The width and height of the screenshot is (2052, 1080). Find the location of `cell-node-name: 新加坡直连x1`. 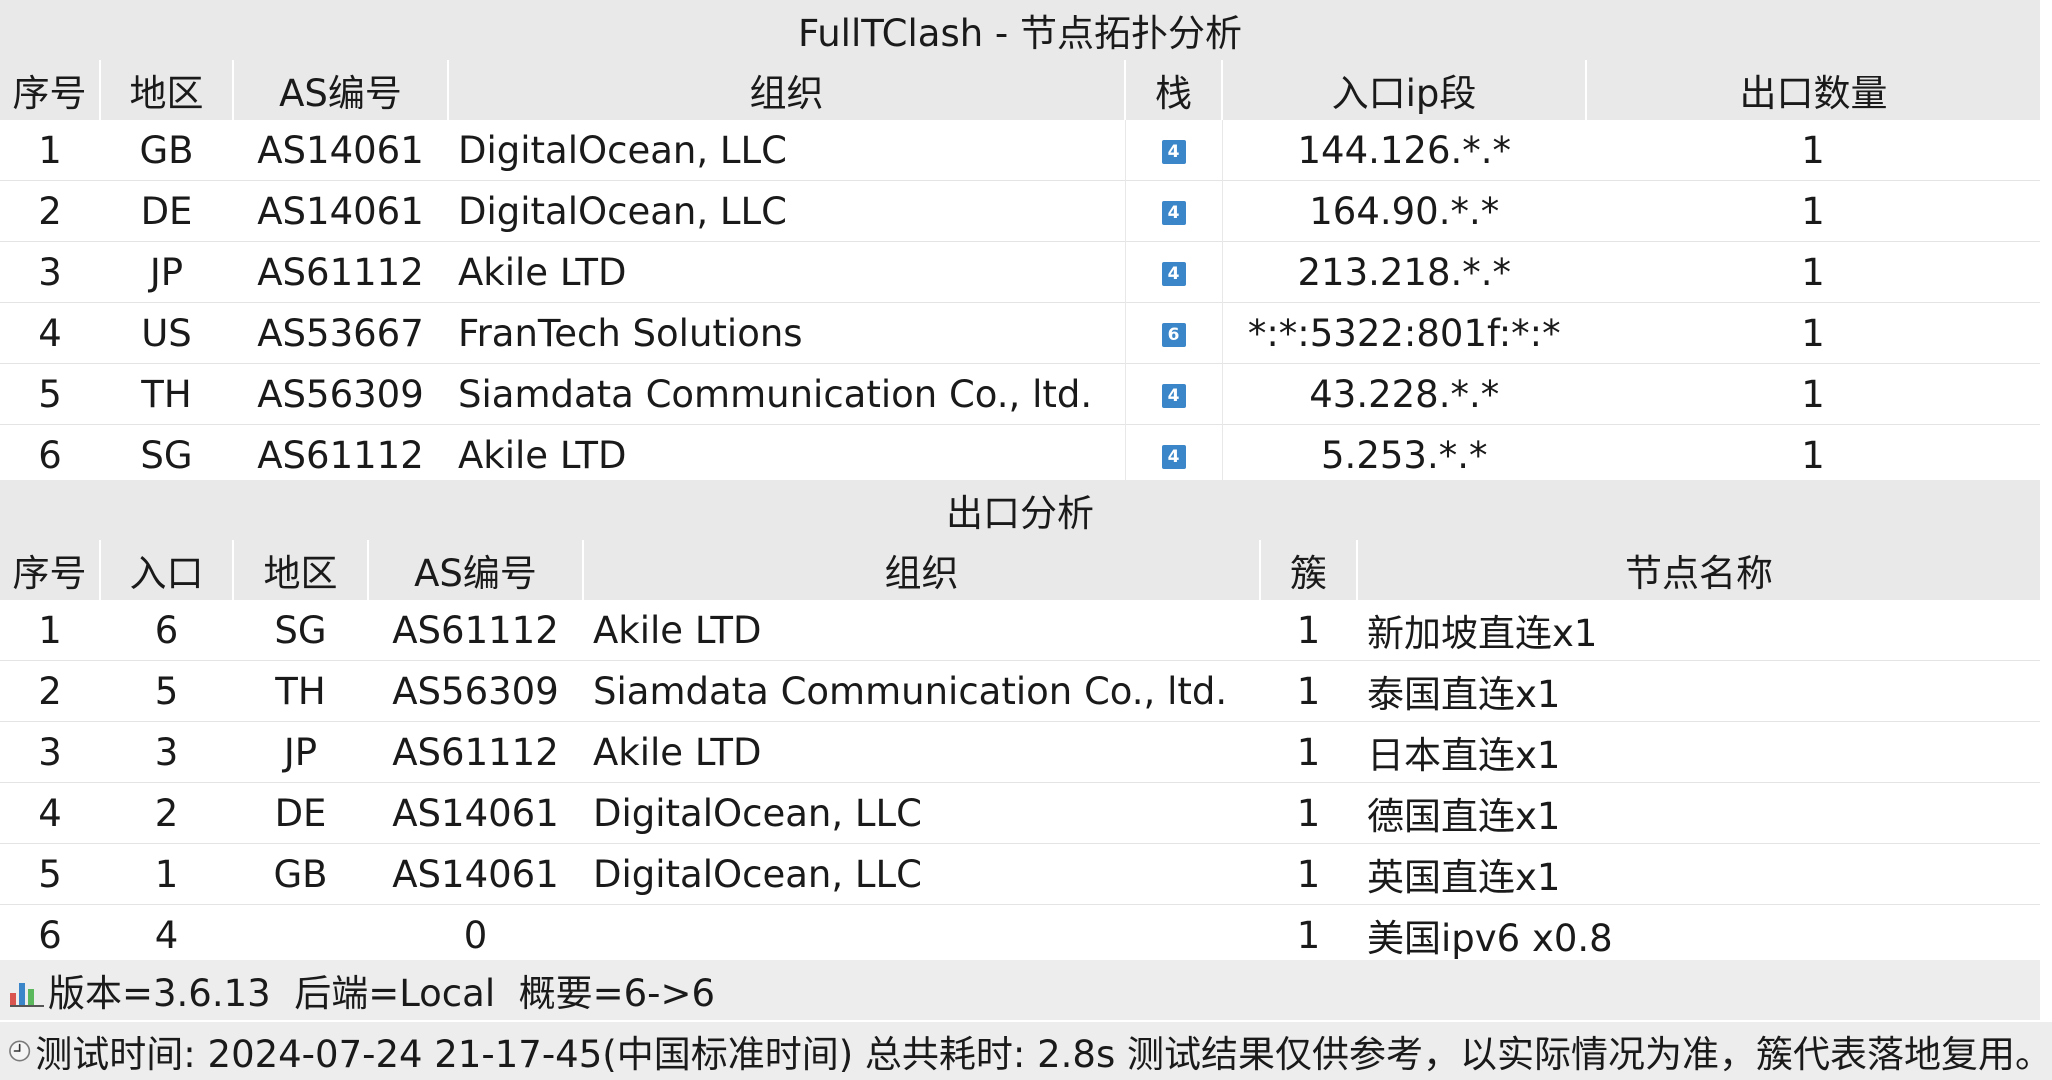

cell-node-name: 新加坡直连x1 is located at coordinates (1482, 633).